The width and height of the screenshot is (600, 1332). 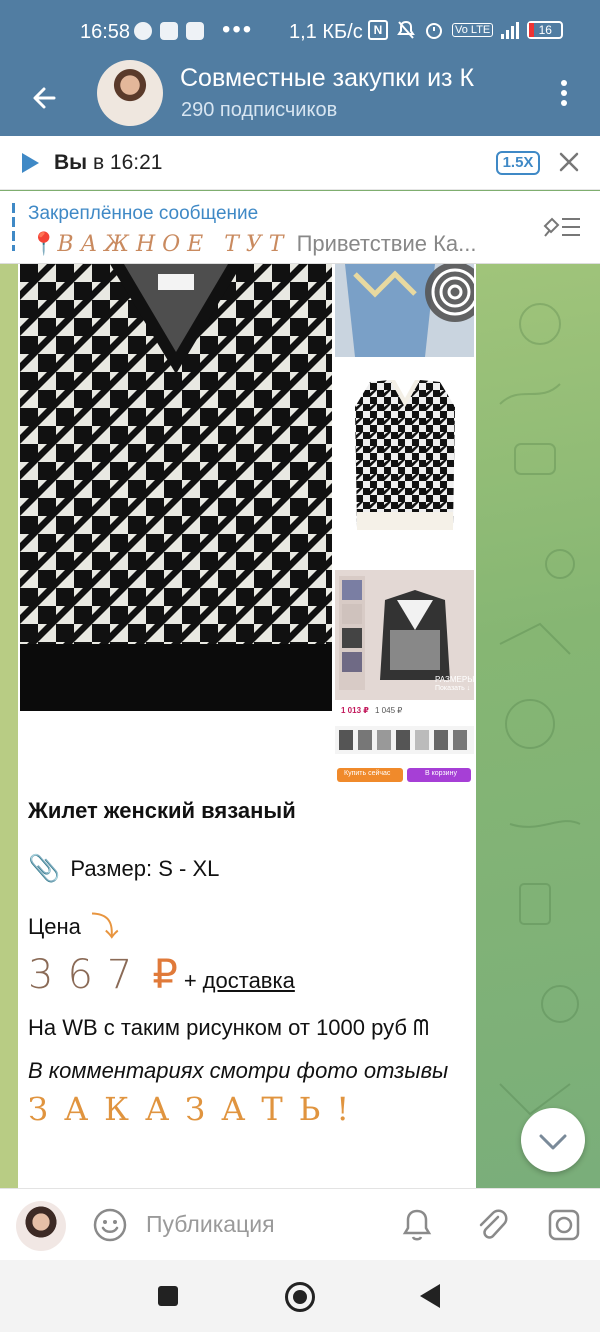 What do you see at coordinates (110, 1225) in the screenshot?
I see `emoji-icon` at bounding box center [110, 1225].